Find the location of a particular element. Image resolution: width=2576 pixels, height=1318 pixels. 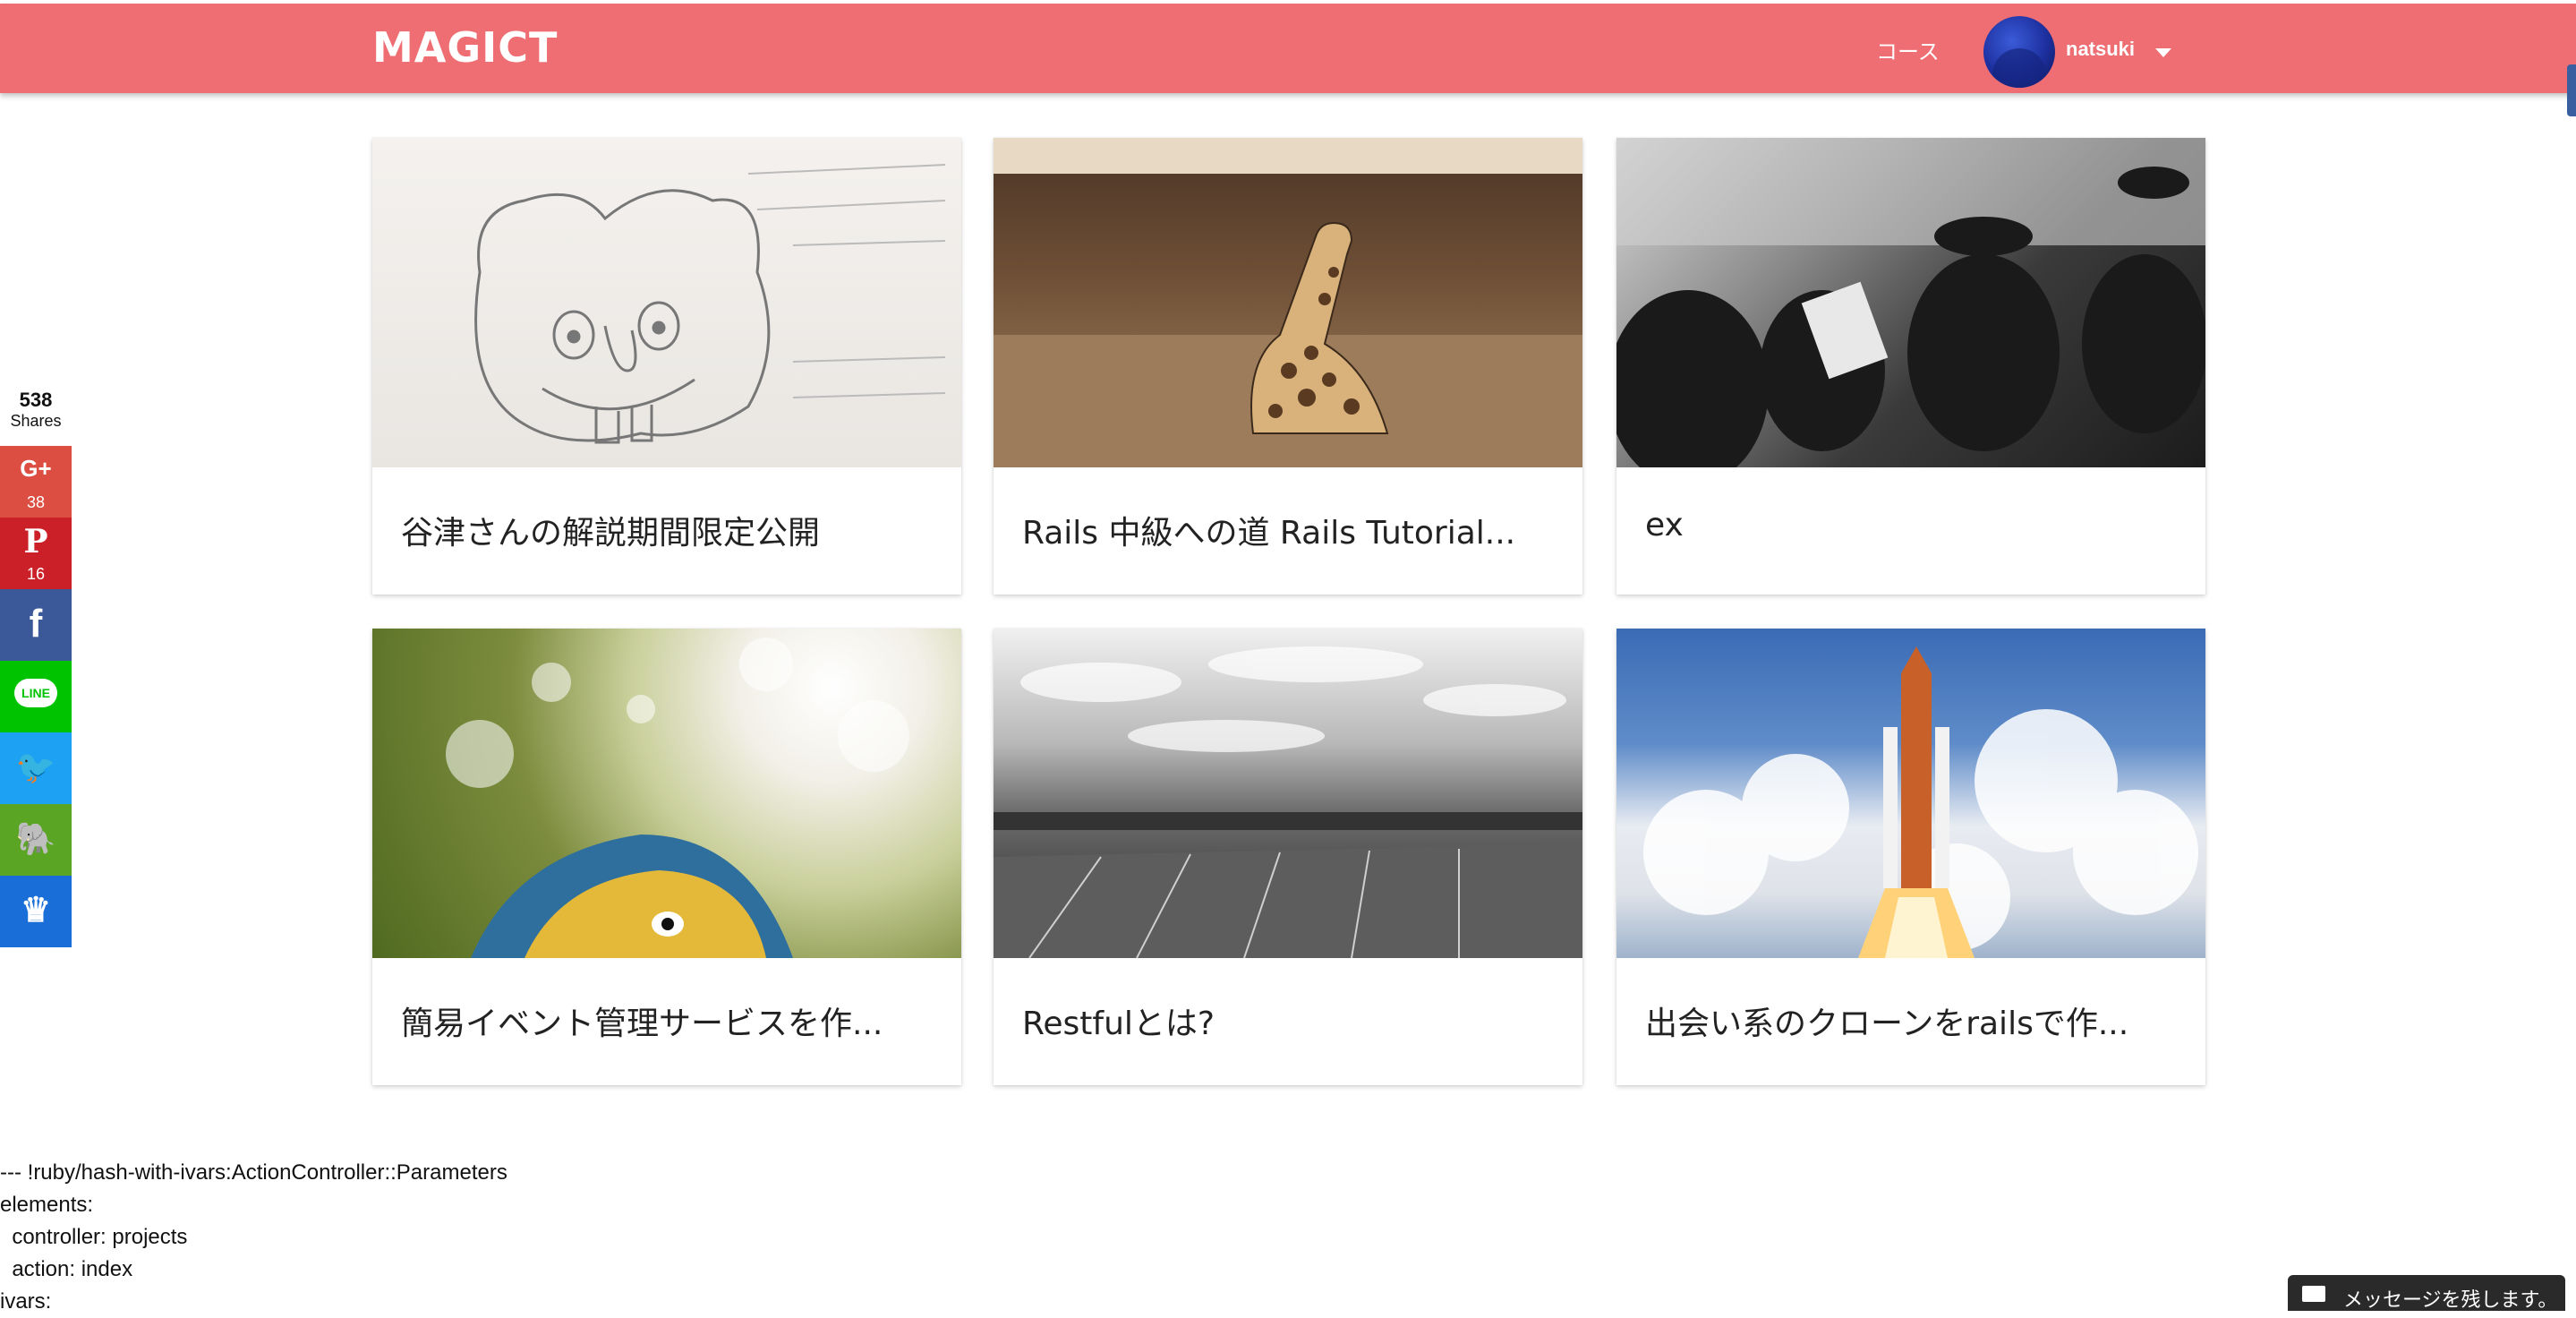

project-card: ex is located at coordinates (1910, 366).